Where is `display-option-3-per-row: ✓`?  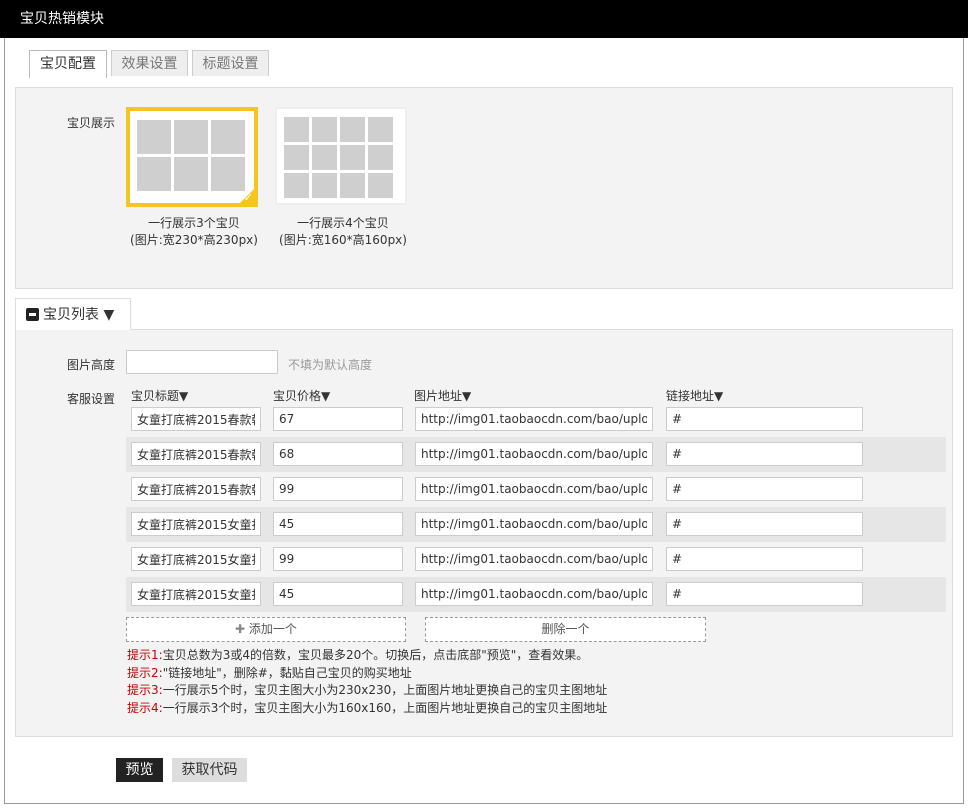 display-option-3-per-row: ✓ is located at coordinates (192, 157).